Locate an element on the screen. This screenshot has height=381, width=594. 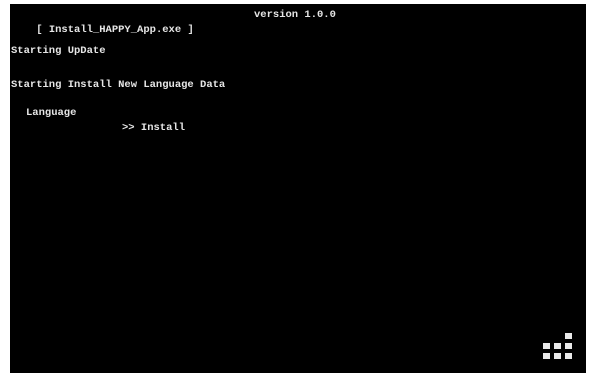
log-line-update: Starting UpDate is located at coordinates (58, 51).